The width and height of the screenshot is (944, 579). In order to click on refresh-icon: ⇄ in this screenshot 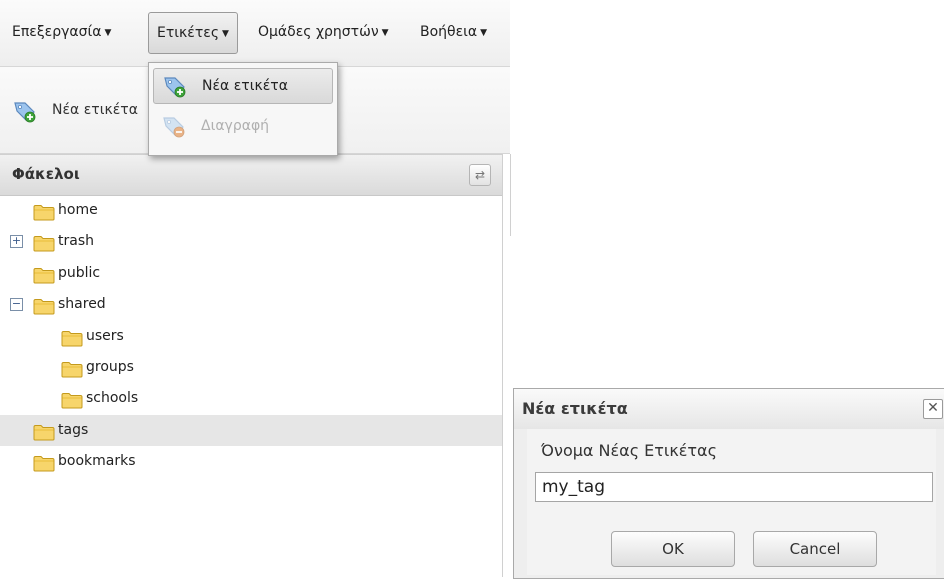, I will do `click(480, 175)`.